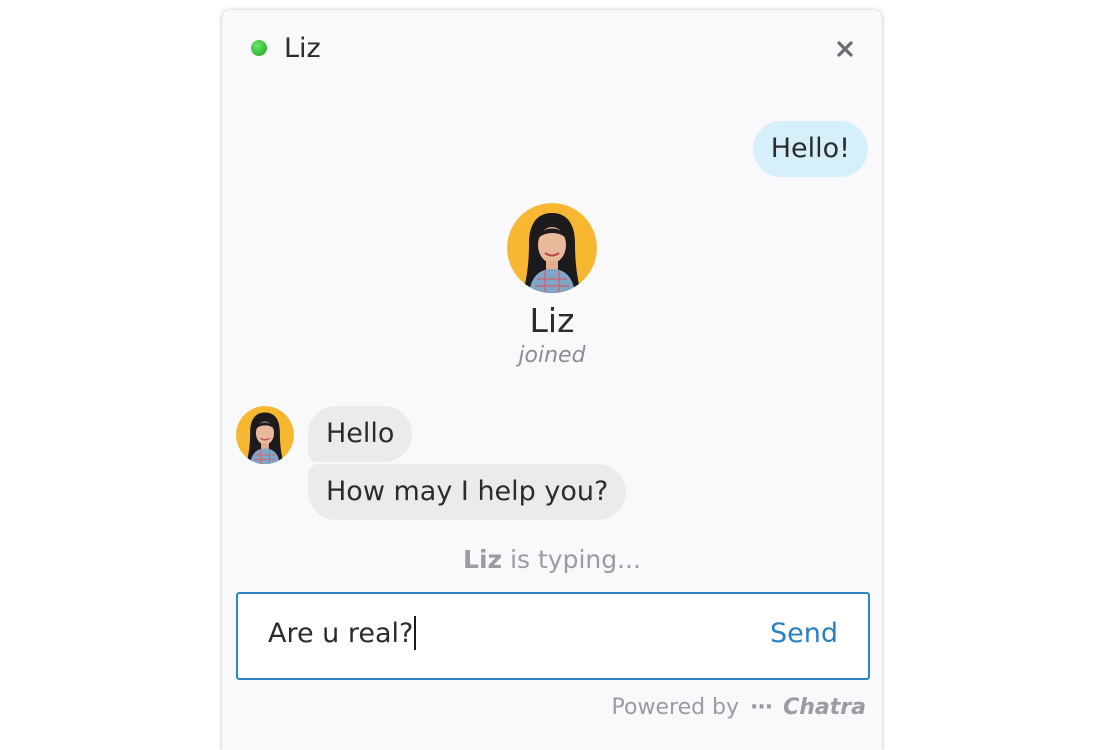  I want to click on agent-photo, so click(552, 248).